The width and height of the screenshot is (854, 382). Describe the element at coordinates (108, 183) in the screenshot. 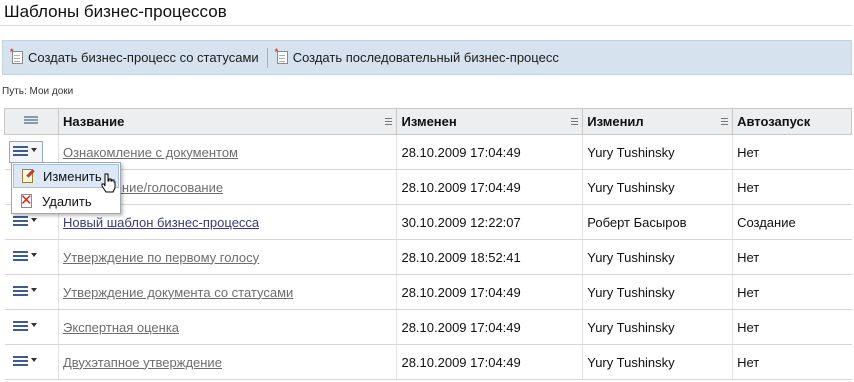

I see `hand-cursor-icon` at that location.